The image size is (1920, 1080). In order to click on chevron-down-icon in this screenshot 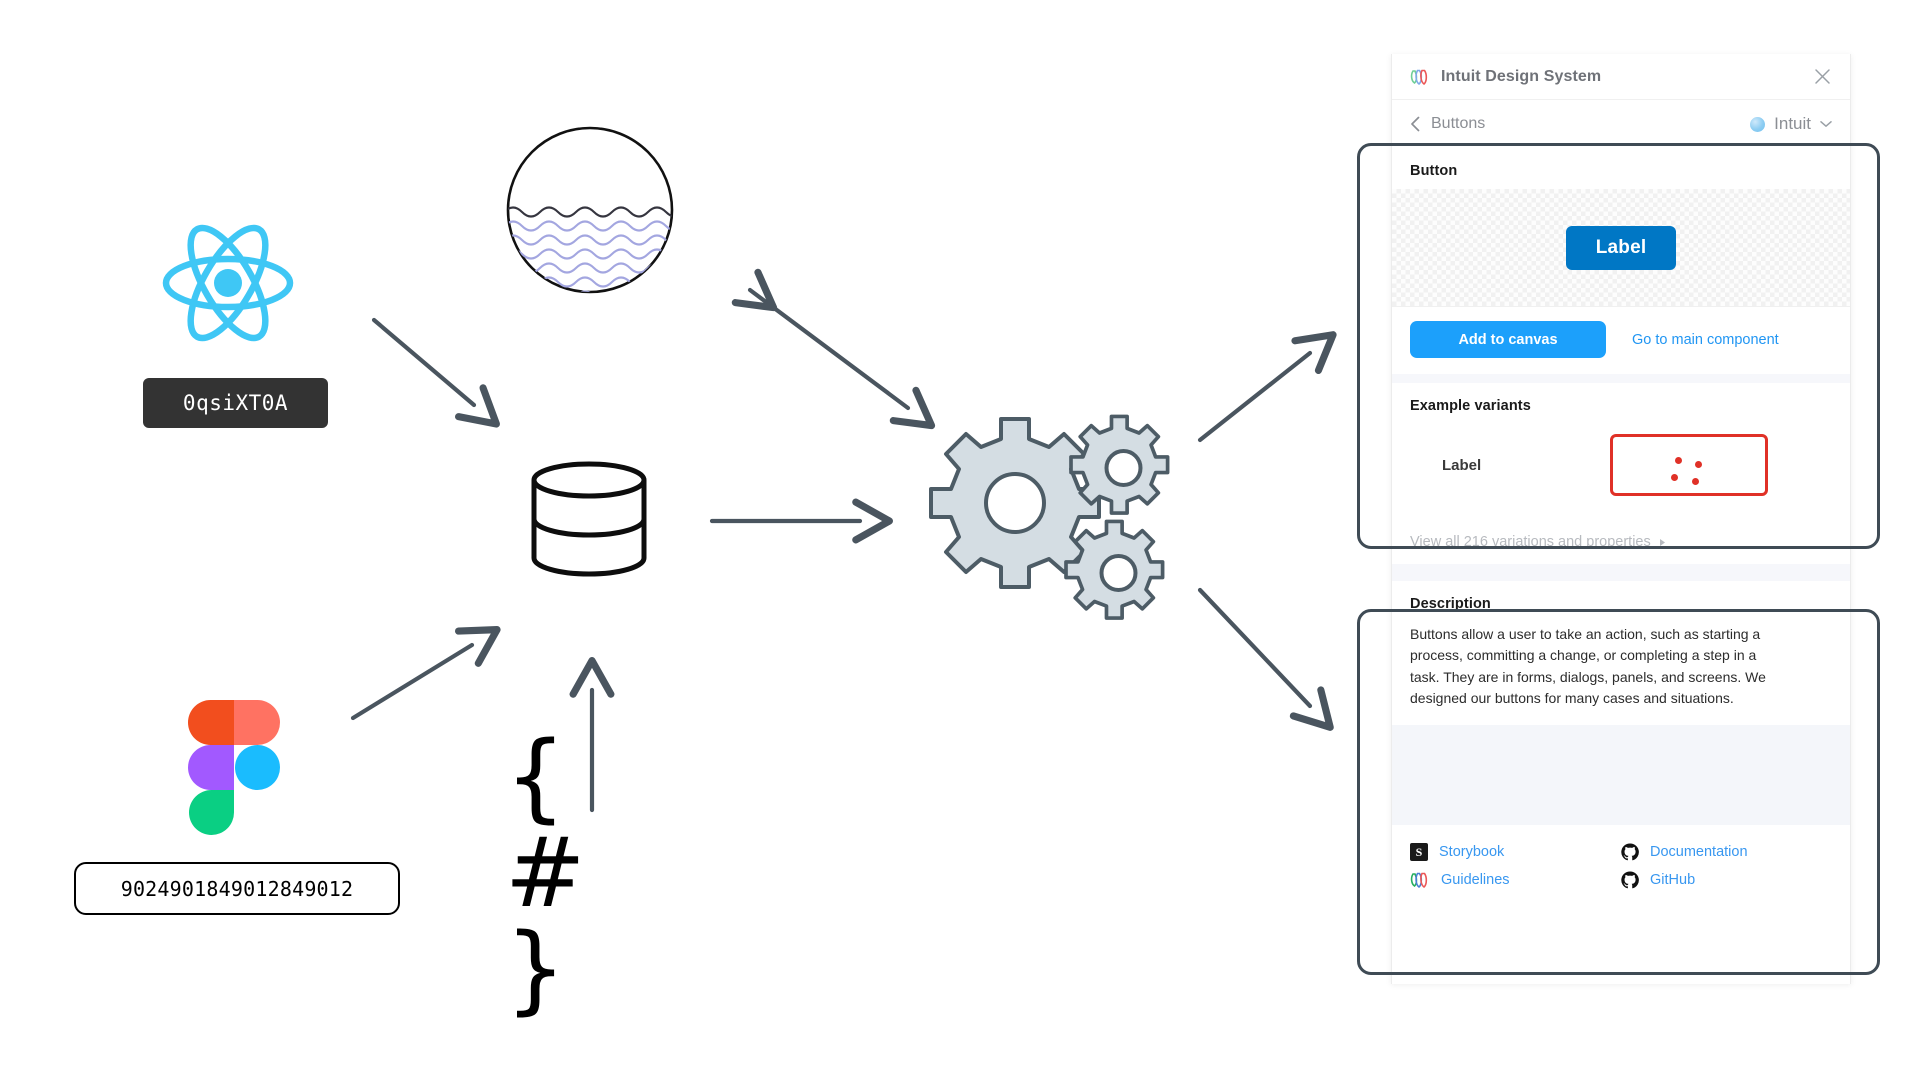, I will do `click(1826, 124)`.